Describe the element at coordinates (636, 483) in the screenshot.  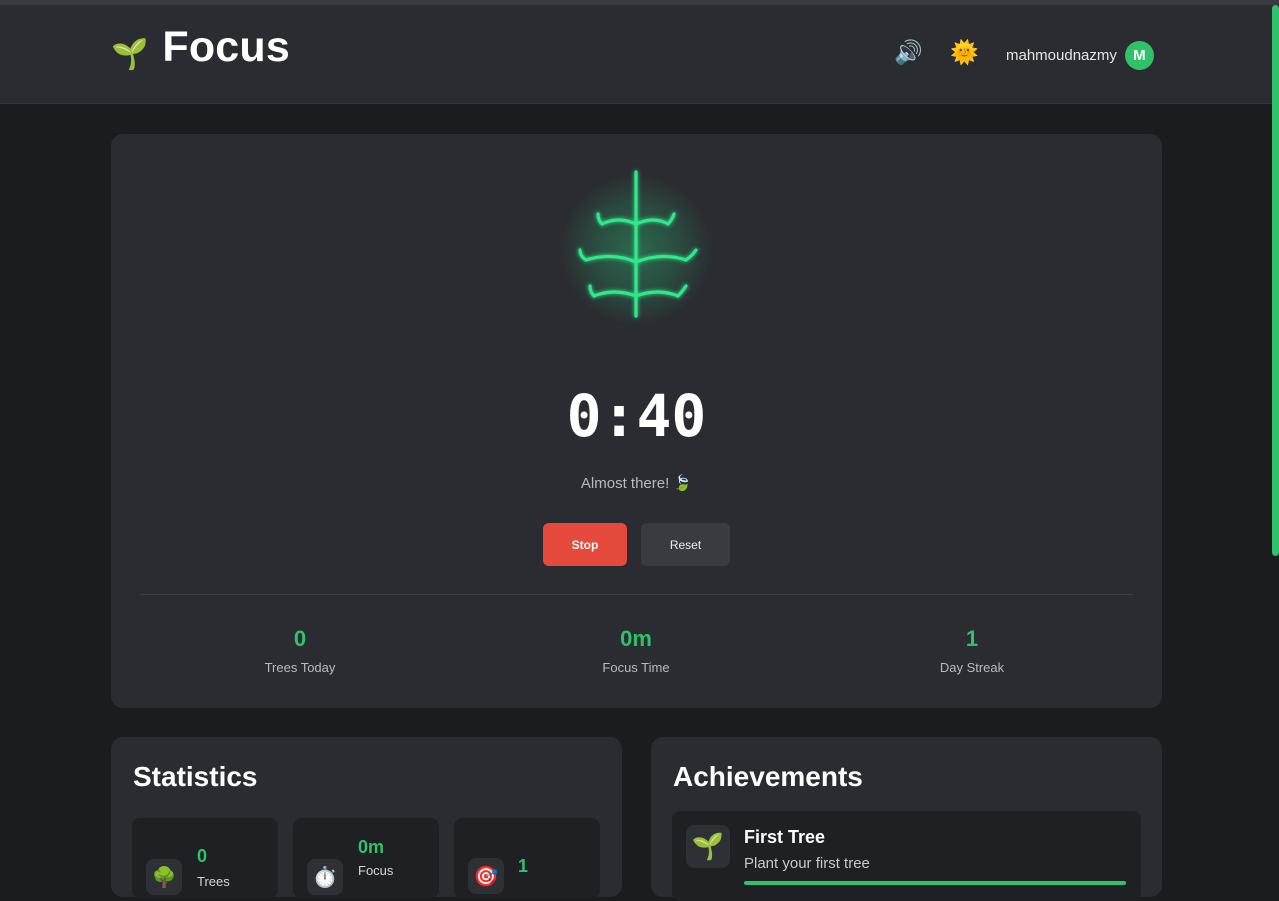
I see `motivation-text: Almost there! 🍃` at that location.